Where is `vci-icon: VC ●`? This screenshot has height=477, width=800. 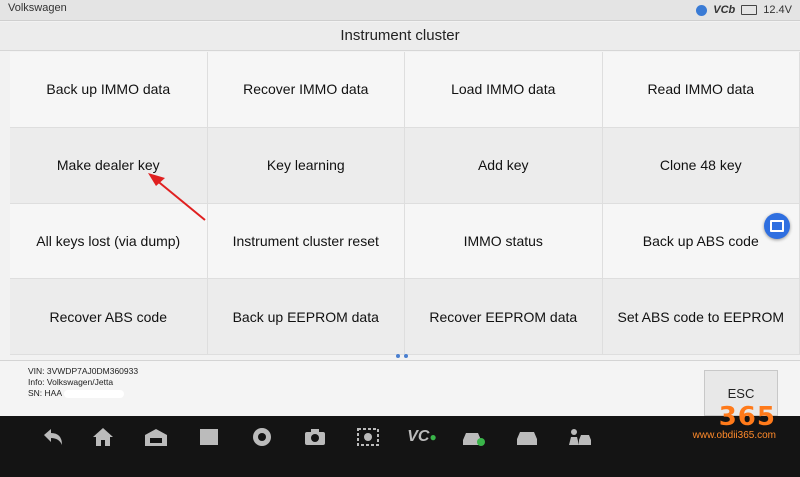
vci-icon: VC ● is located at coordinates (422, 437).